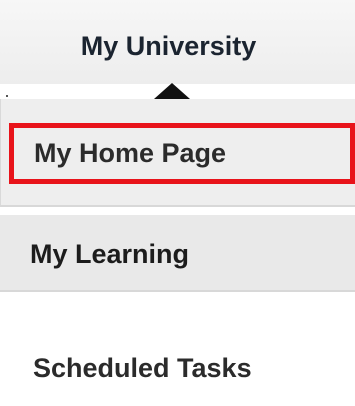  I want to click on menu-item-label: My Home Page, so click(130, 153).